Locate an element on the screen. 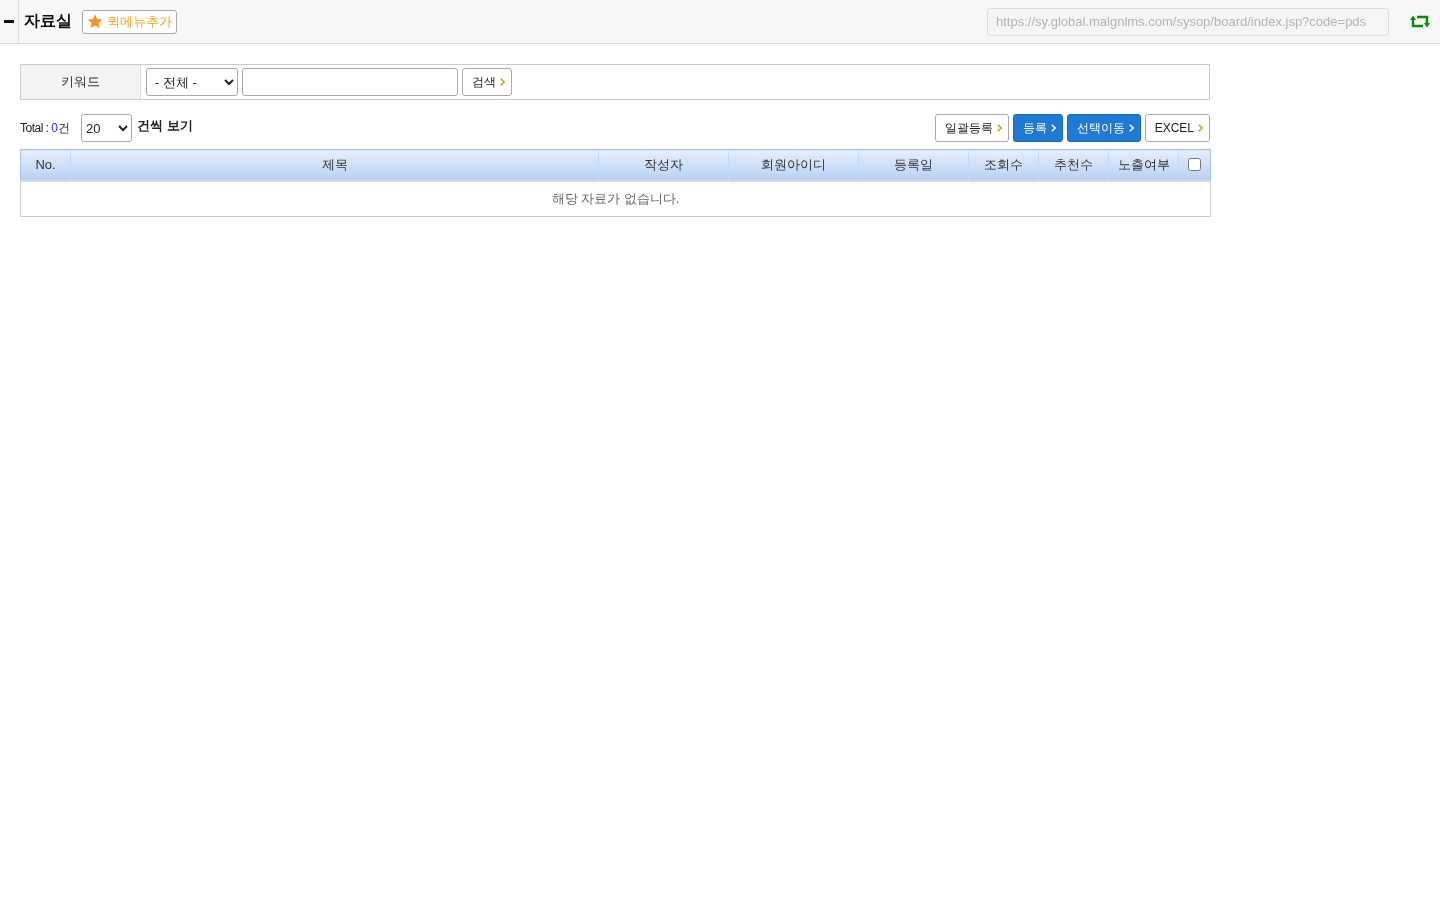 This screenshot has height=900, width=1440. page-size-label: 건씩 보기 is located at coordinates (165, 126).